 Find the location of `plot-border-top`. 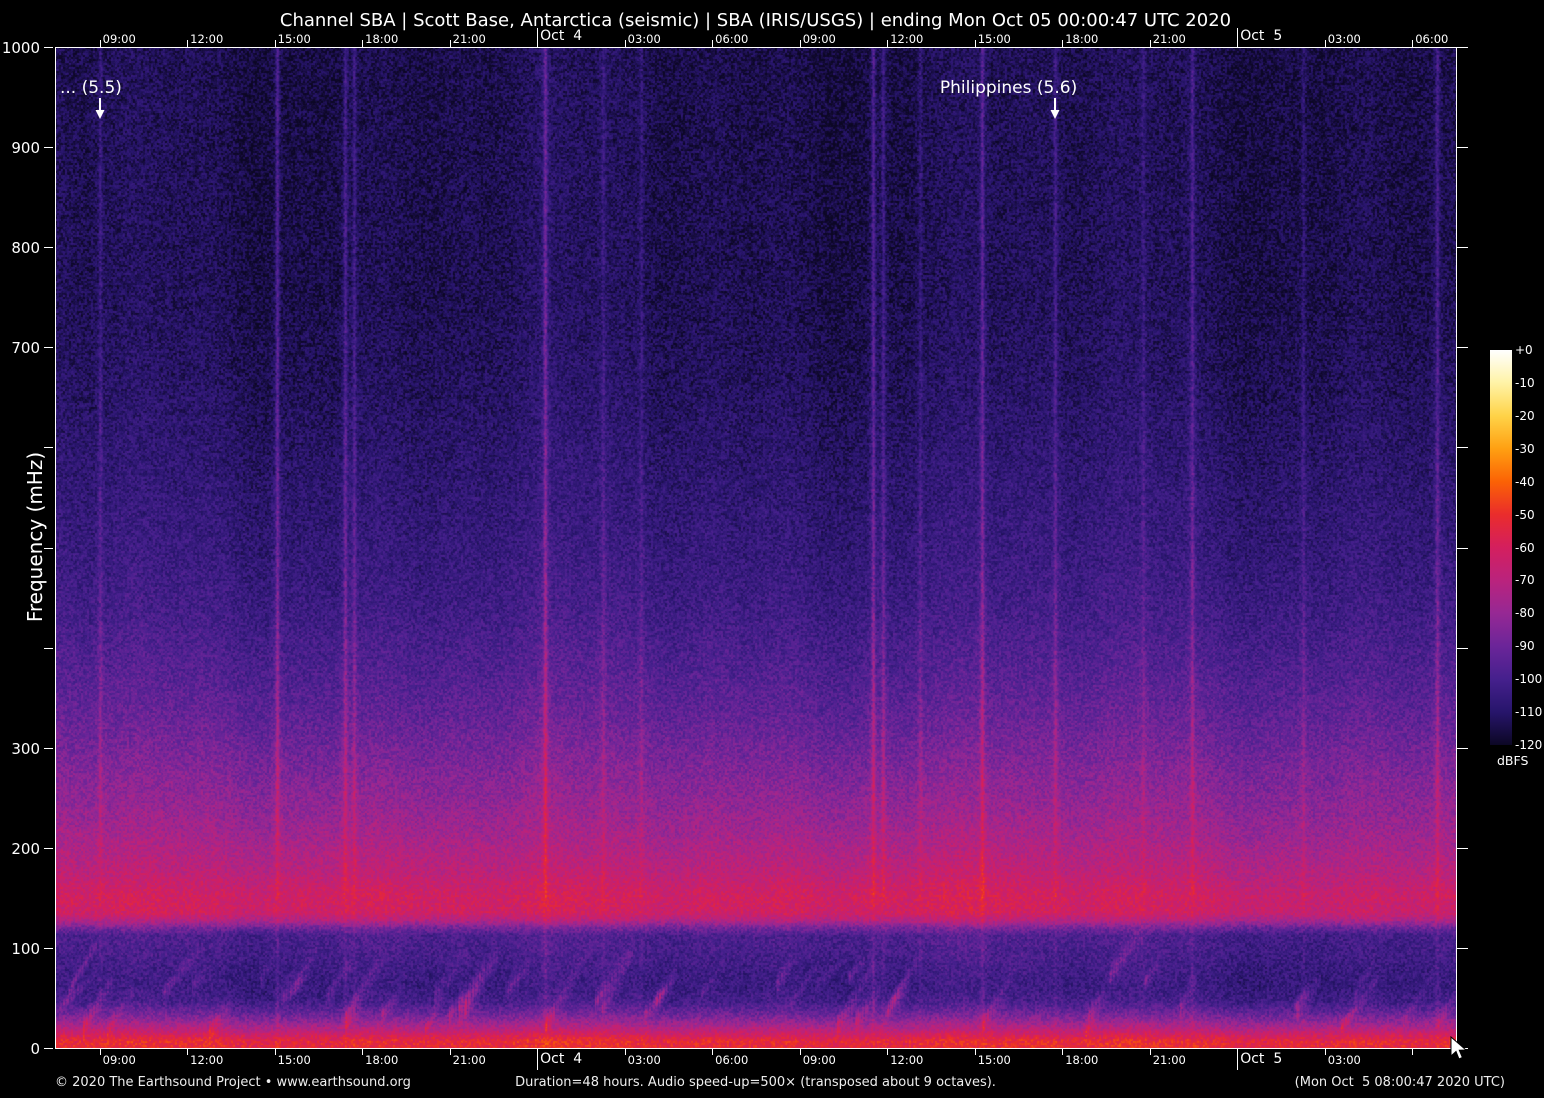

plot-border-top is located at coordinates (756, 47).